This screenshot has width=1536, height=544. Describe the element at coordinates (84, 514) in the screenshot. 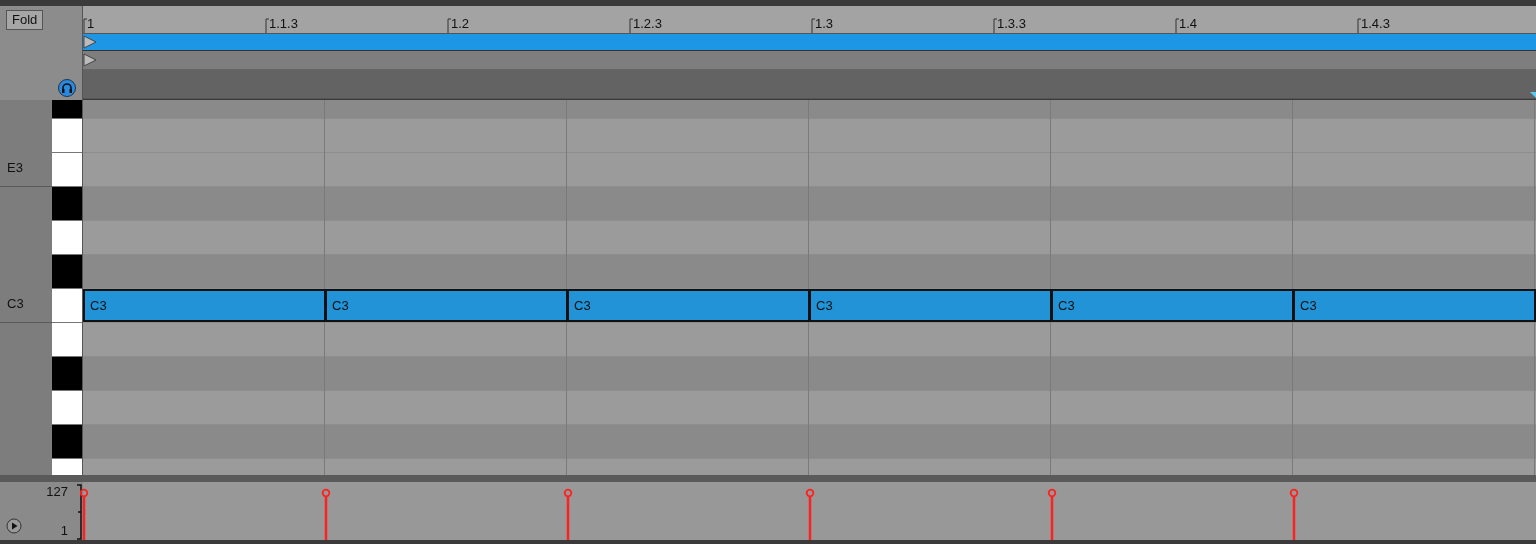

I see `velocity-stem` at that location.